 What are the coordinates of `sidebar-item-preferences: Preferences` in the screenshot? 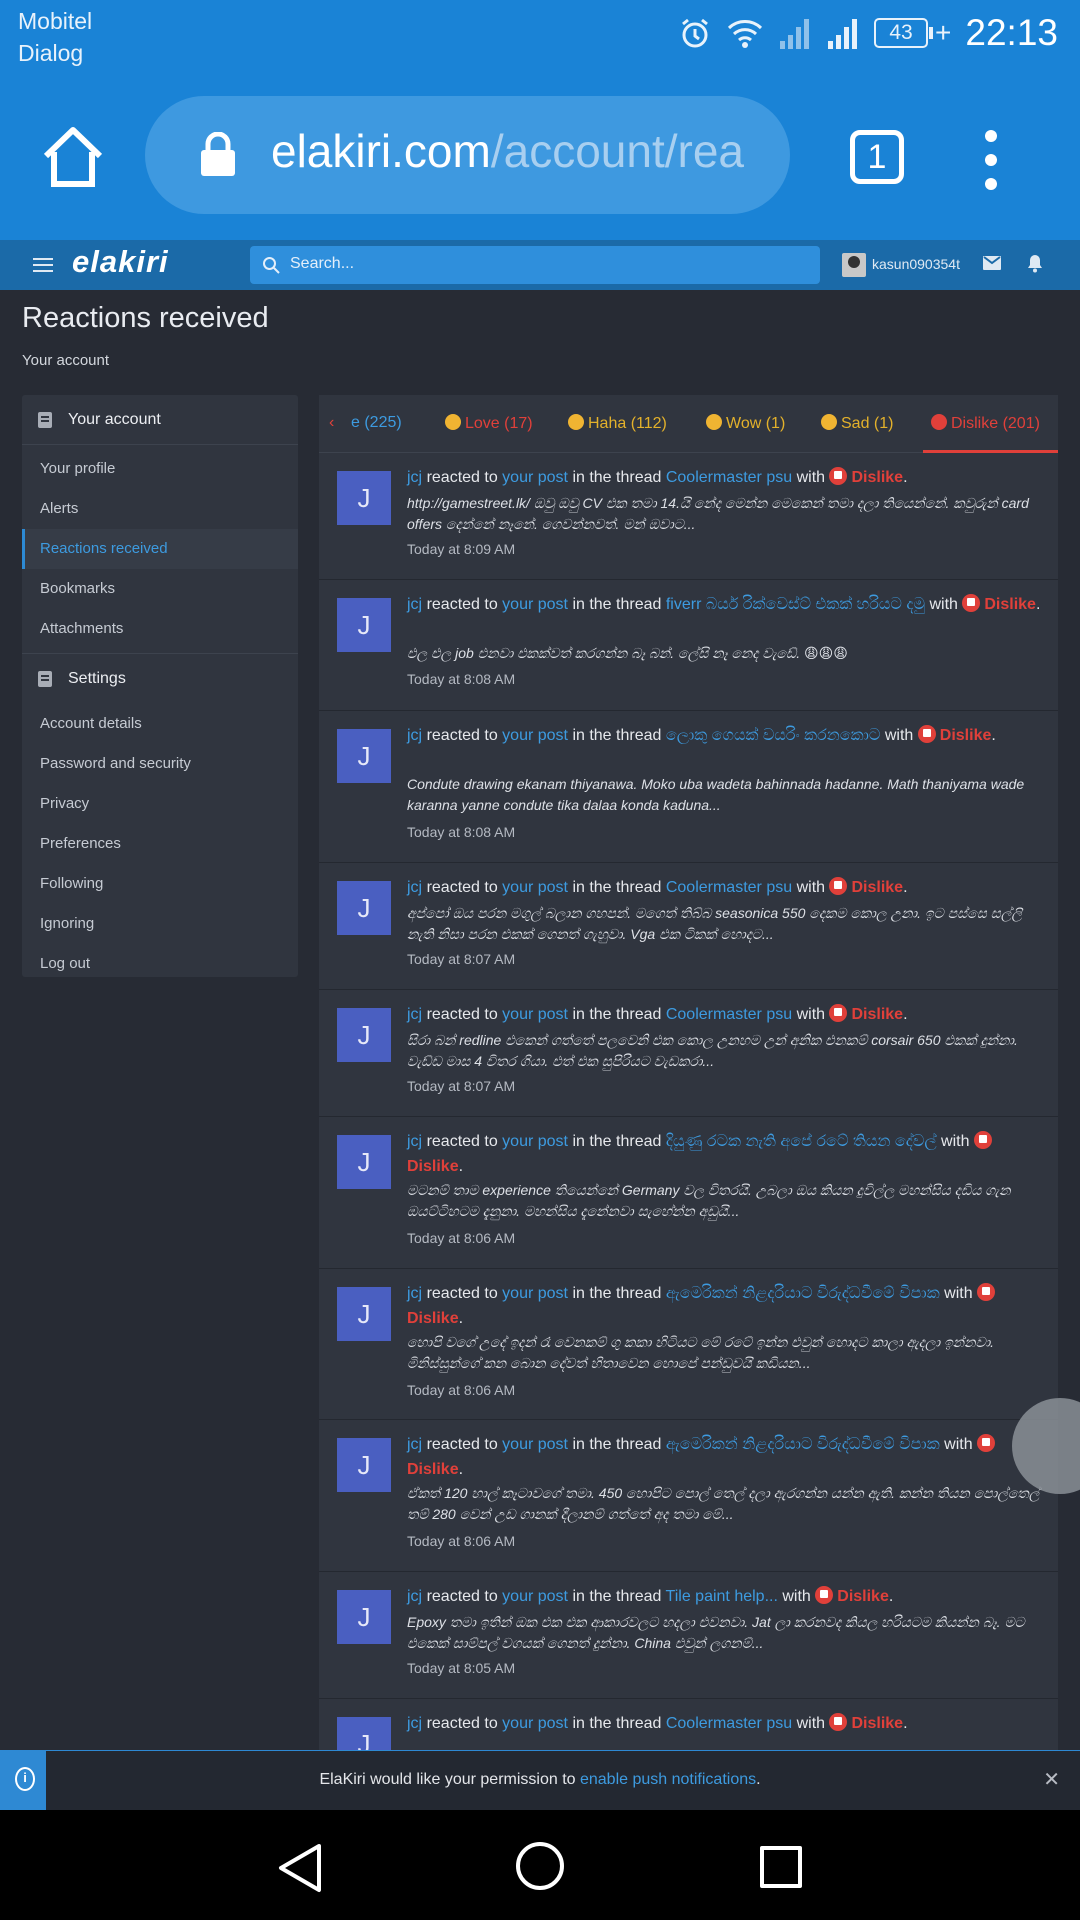 It's located at (160, 844).